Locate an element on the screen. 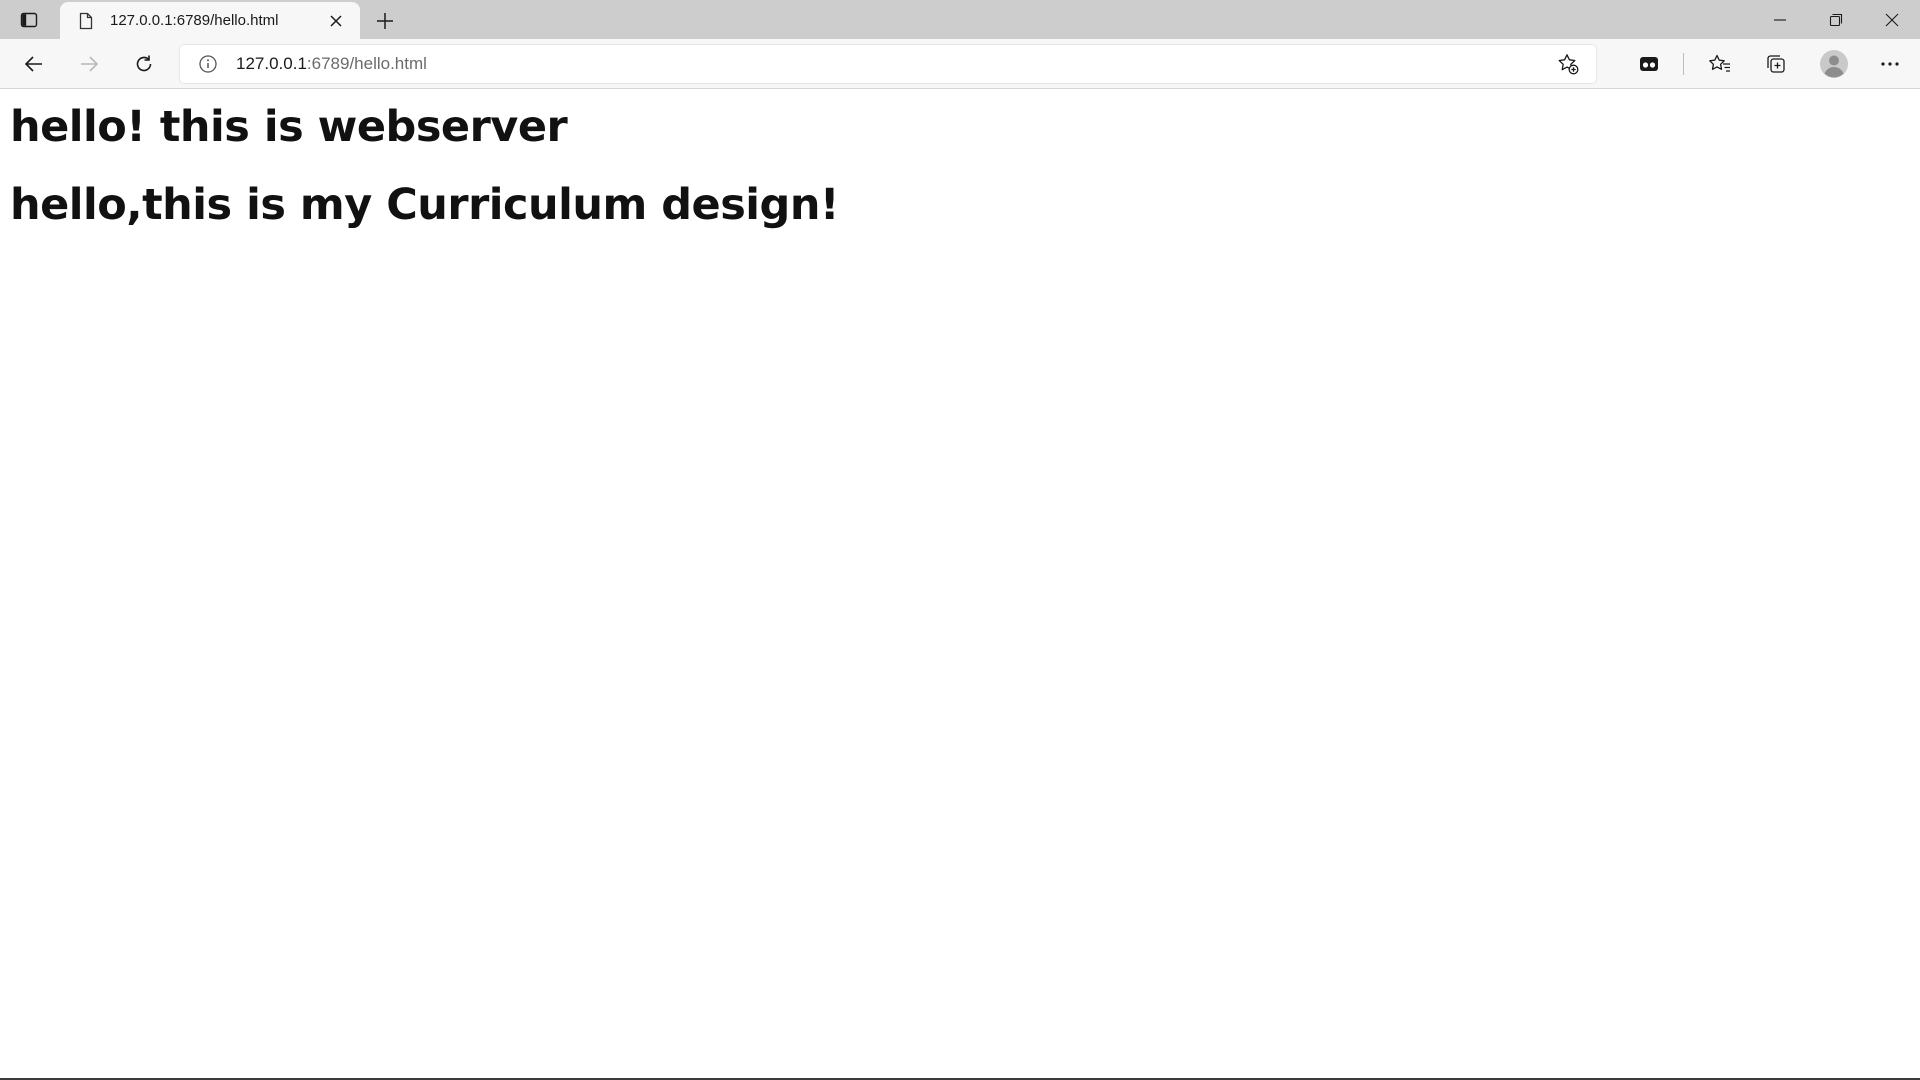 This screenshot has height=1080, width=1920. star-plus-icon is located at coordinates (1568, 64).